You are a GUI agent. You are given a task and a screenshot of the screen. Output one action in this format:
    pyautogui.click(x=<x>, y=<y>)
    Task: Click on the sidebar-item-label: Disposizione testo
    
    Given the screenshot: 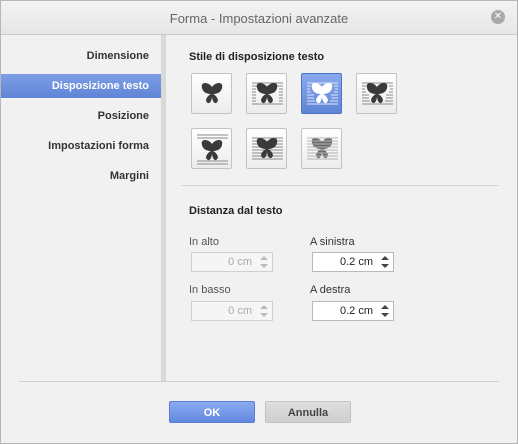 What is the action you would take?
    pyautogui.click(x=100, y=86)
    